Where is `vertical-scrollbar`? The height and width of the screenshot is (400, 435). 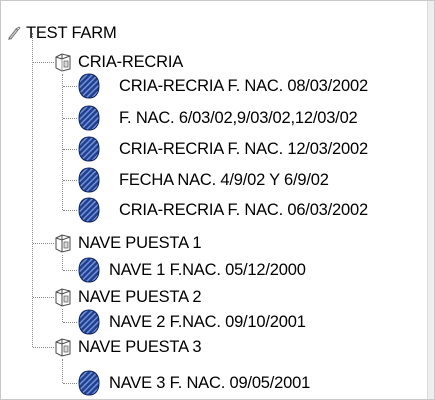 vertical-scrollbar is located at coordinates (430, 200).